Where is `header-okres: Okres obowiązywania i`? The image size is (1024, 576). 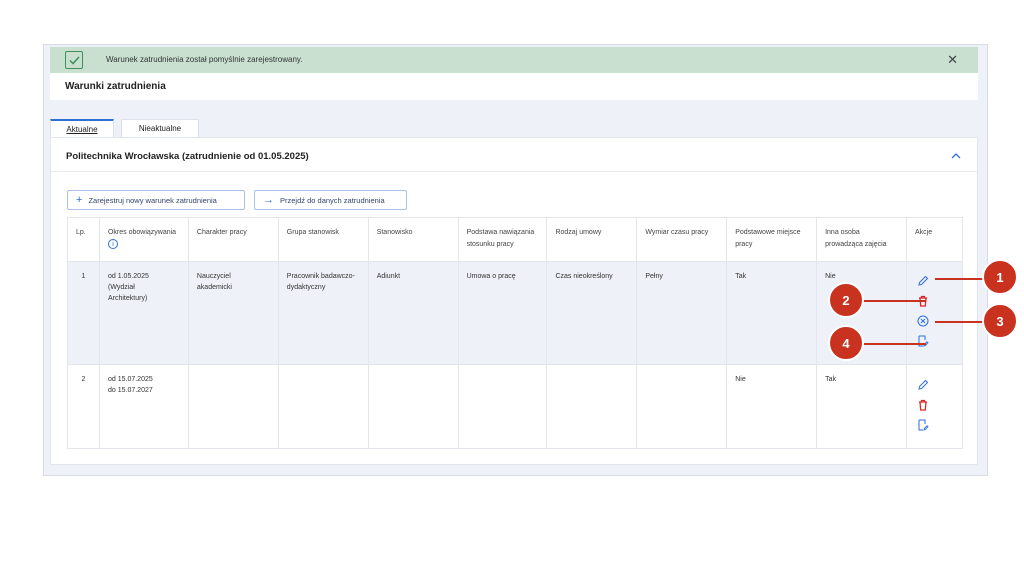
header-okres: Okres obowiązywania i is located at coordinates (143, 239).